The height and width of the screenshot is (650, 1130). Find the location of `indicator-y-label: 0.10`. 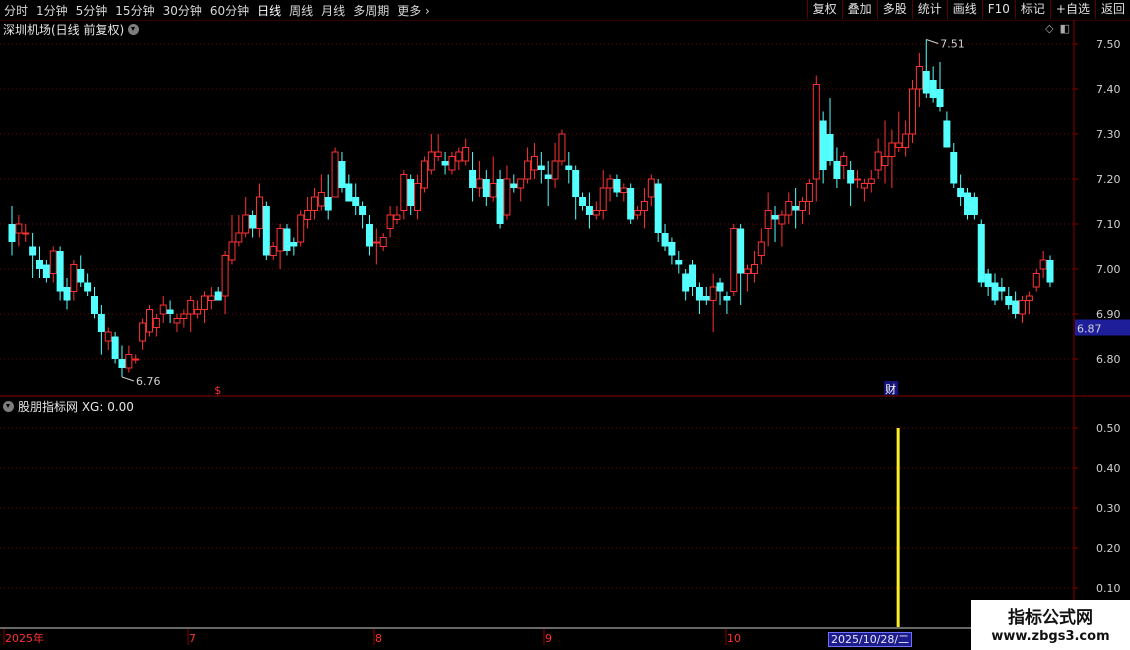

indicator-y-label: 0.10 is located at coordinates (1108, 588).